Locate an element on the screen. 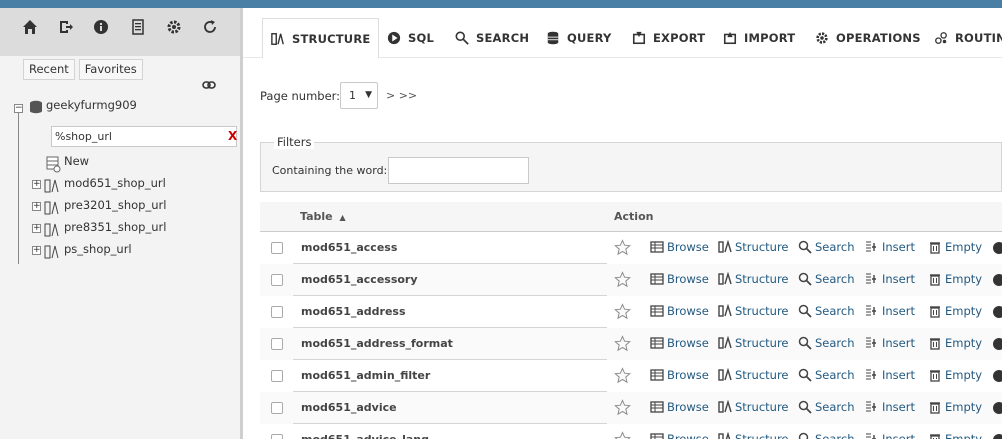  tab-import: IMPORT is located at coordinates (759, 38).